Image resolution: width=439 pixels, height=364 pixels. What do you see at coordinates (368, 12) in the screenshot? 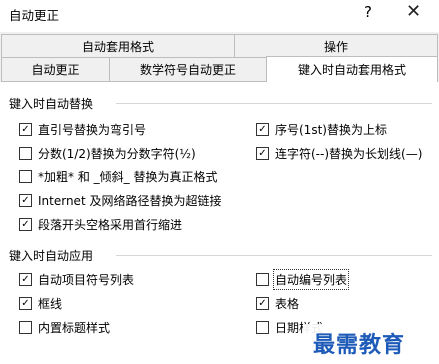
I see `help-button: ?` at bounding box center [368, 12].